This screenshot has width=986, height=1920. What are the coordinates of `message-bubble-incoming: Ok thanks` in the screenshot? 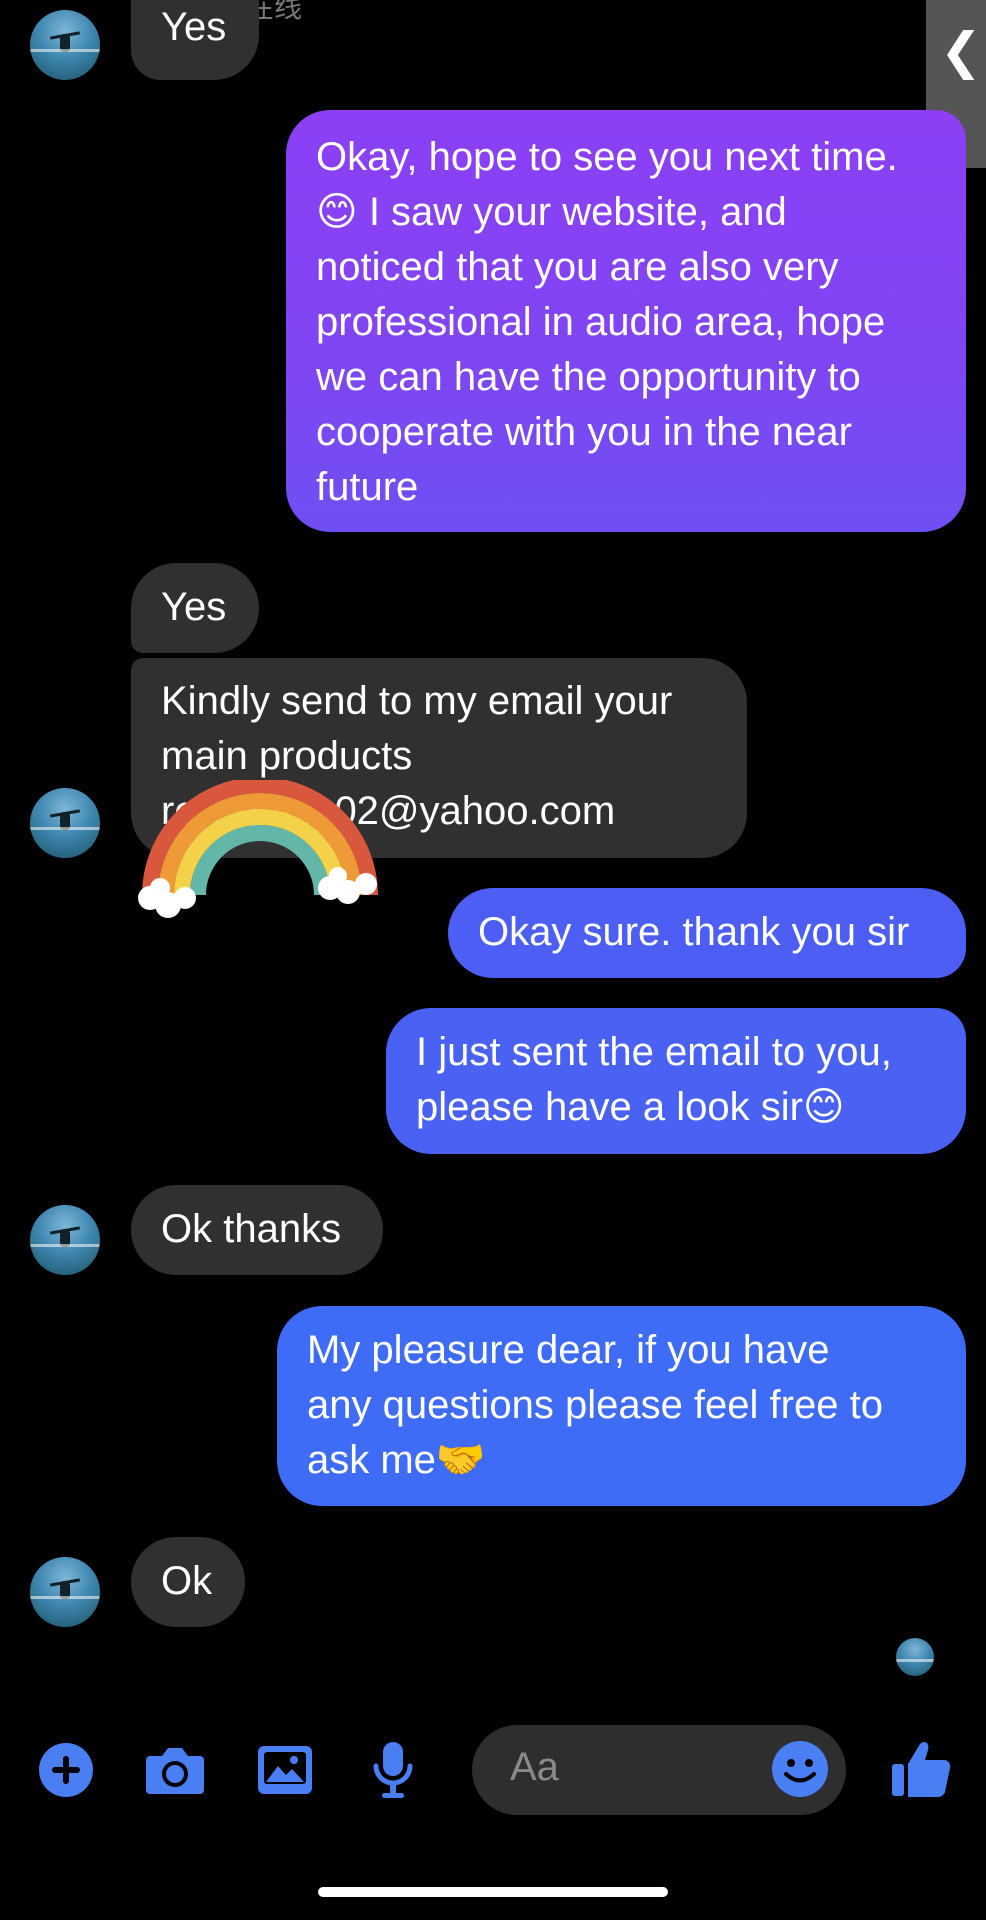 It's located at (257, 1230).